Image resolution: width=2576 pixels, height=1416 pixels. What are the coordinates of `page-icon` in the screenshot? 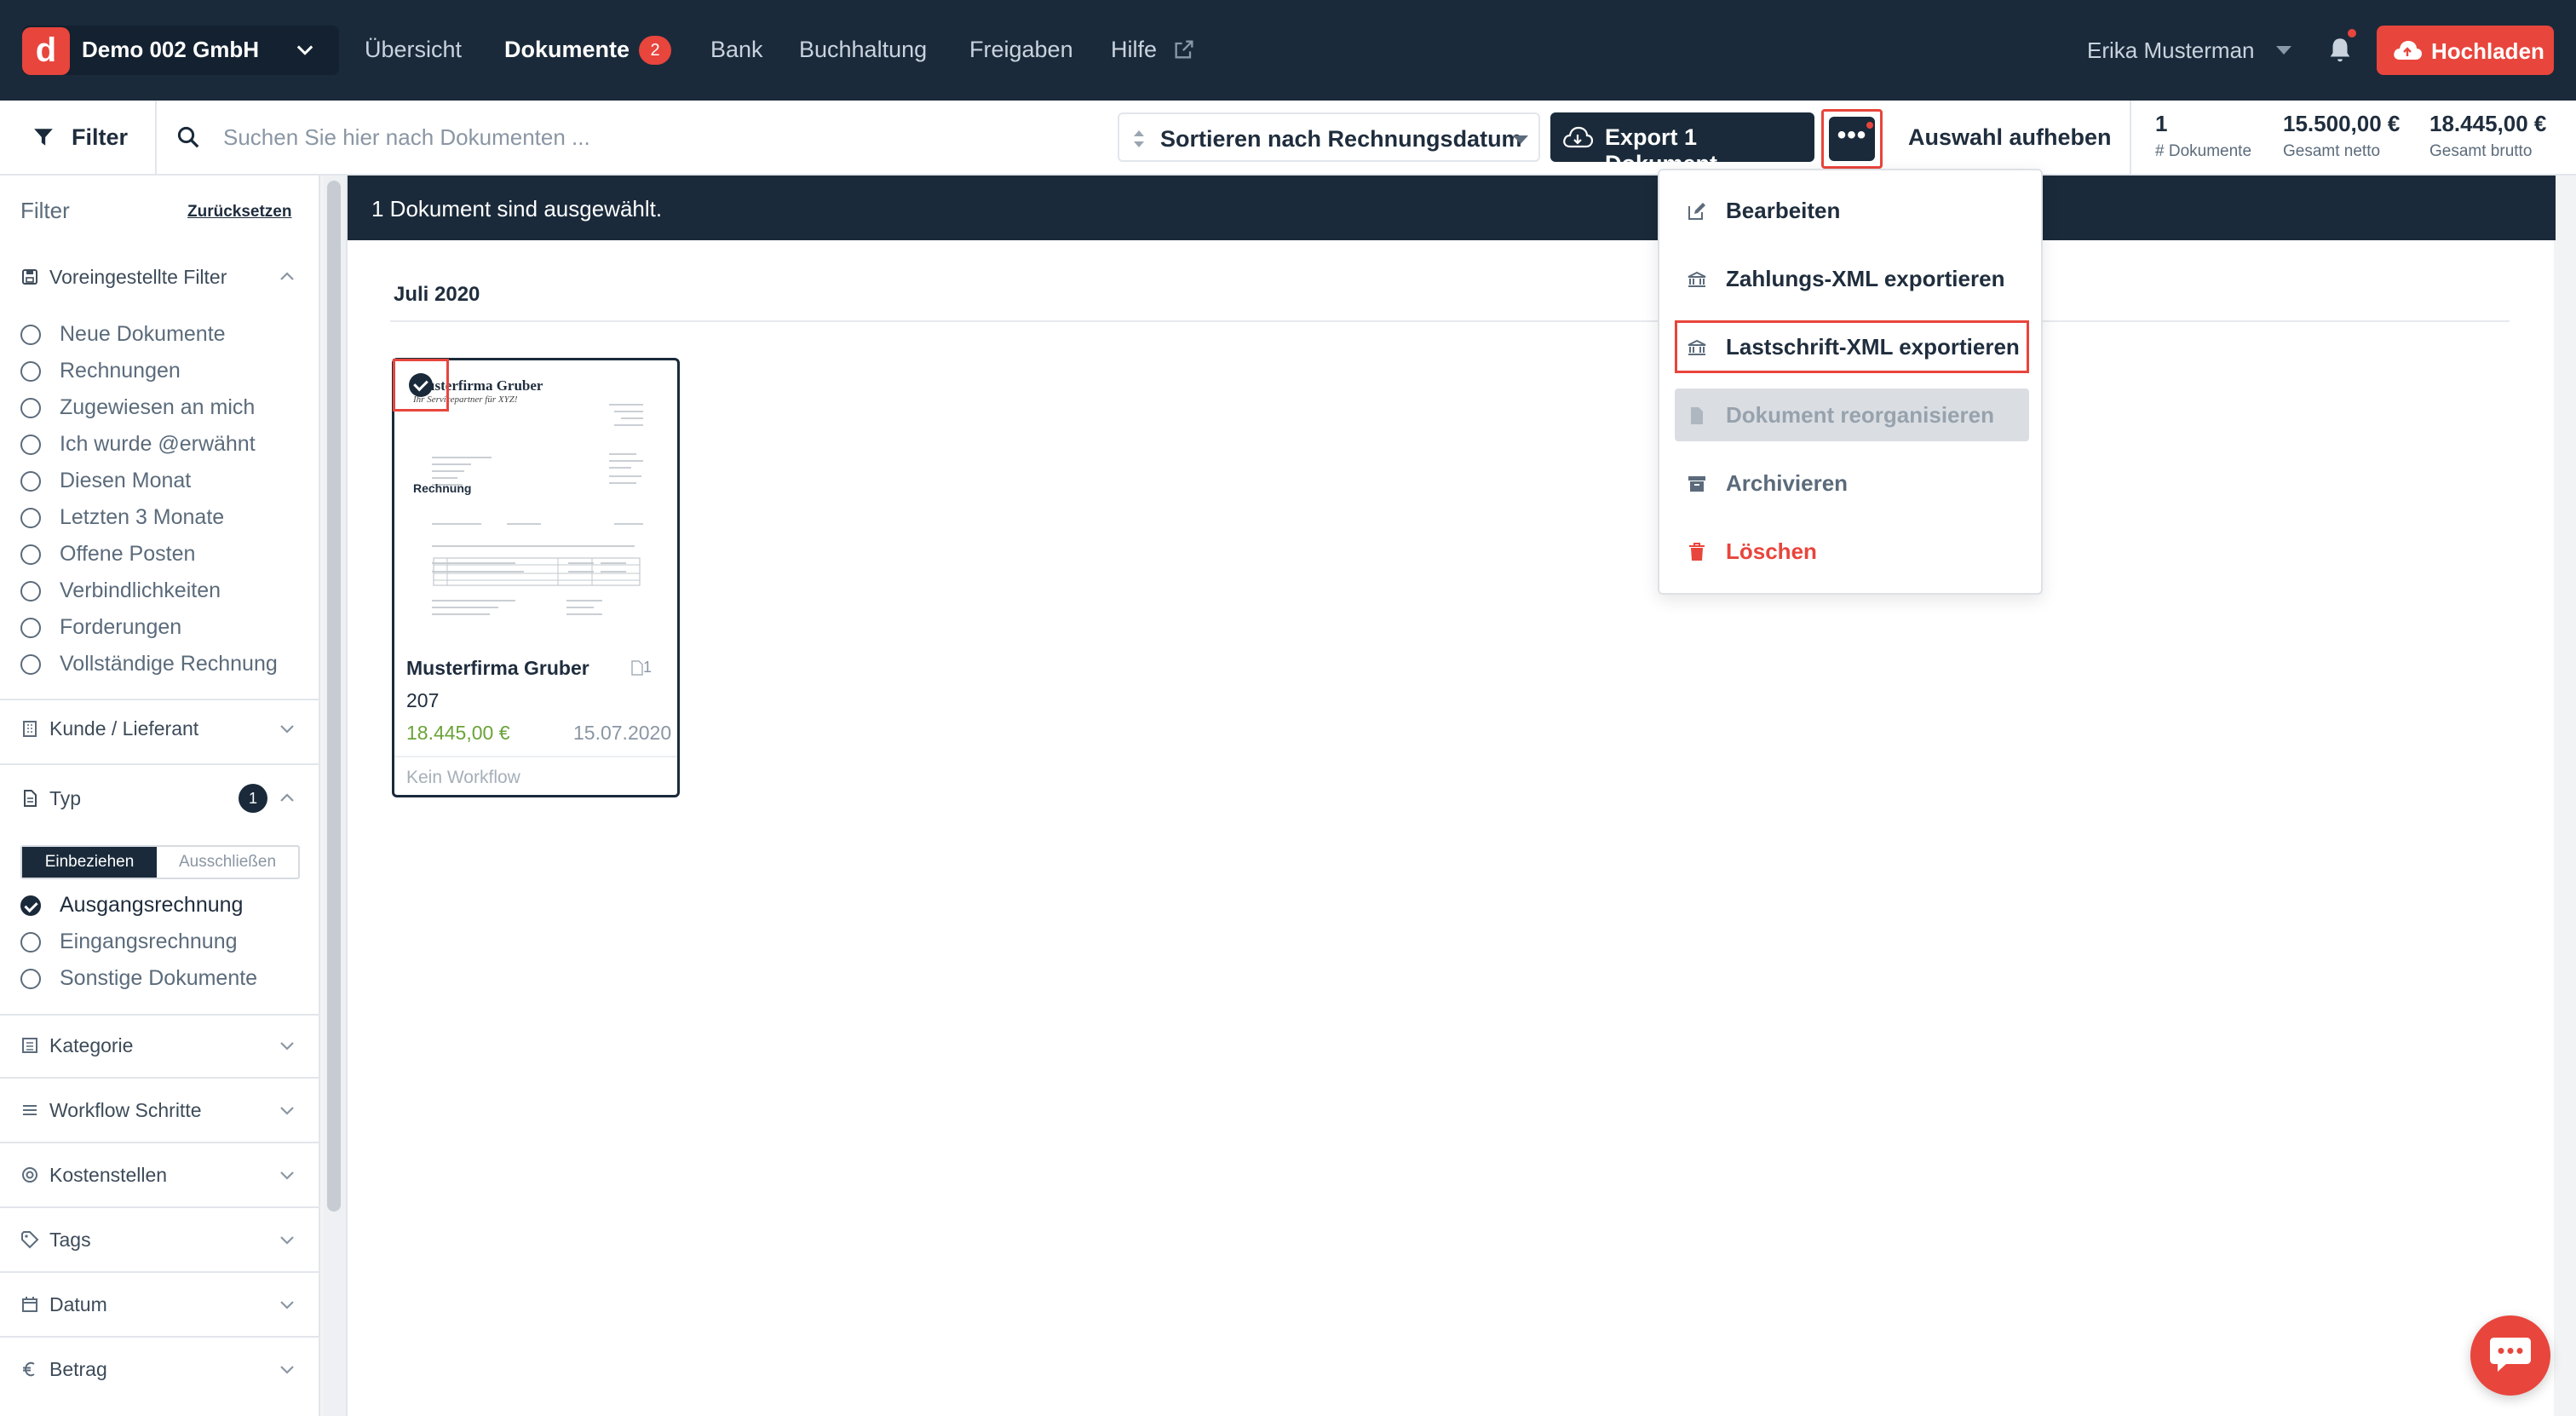 It's located at (637, 668).